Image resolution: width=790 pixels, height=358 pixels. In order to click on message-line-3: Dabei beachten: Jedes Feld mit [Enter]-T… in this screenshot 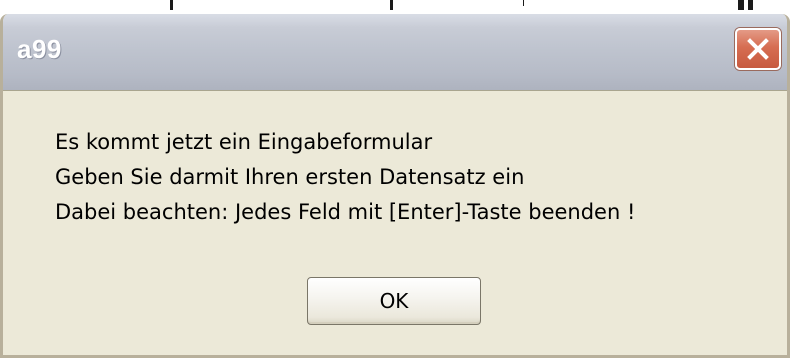, I will do `click(345, 212)`.